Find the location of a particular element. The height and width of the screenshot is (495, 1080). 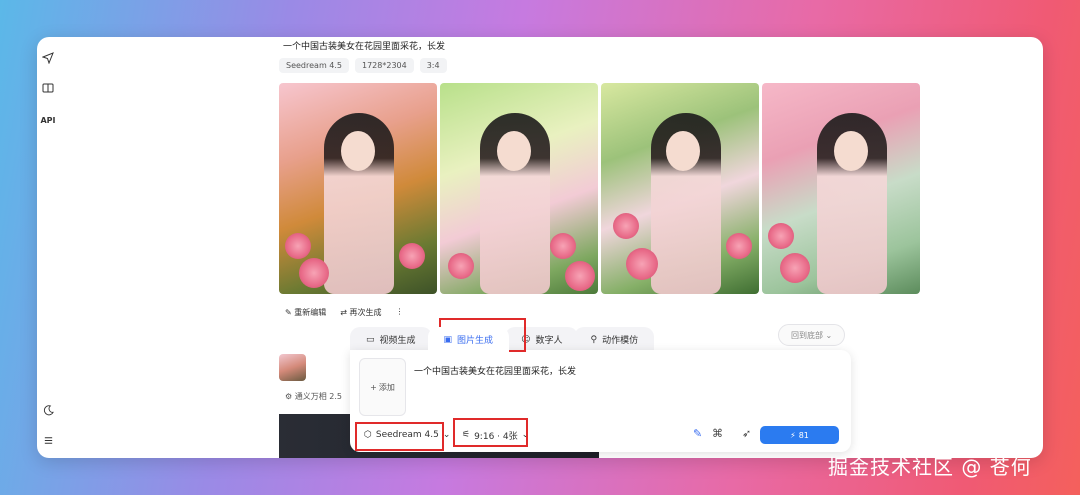

settings-icon: ⚟ is located at coordinates (466, 435).